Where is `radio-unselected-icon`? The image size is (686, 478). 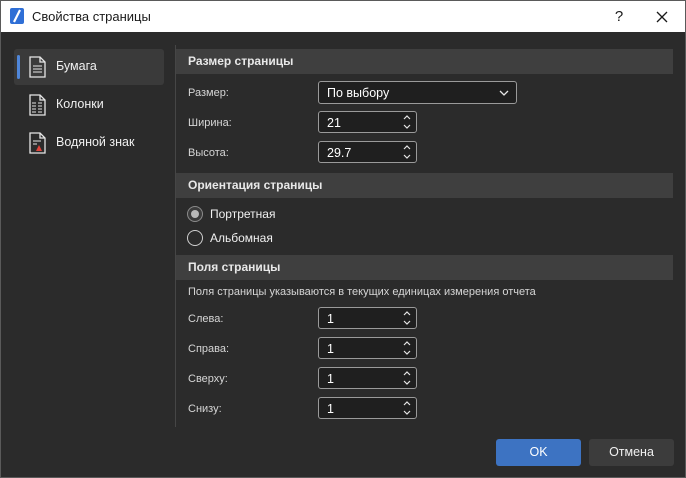 radio-unselected-icon is located at coordinates (195, 238).